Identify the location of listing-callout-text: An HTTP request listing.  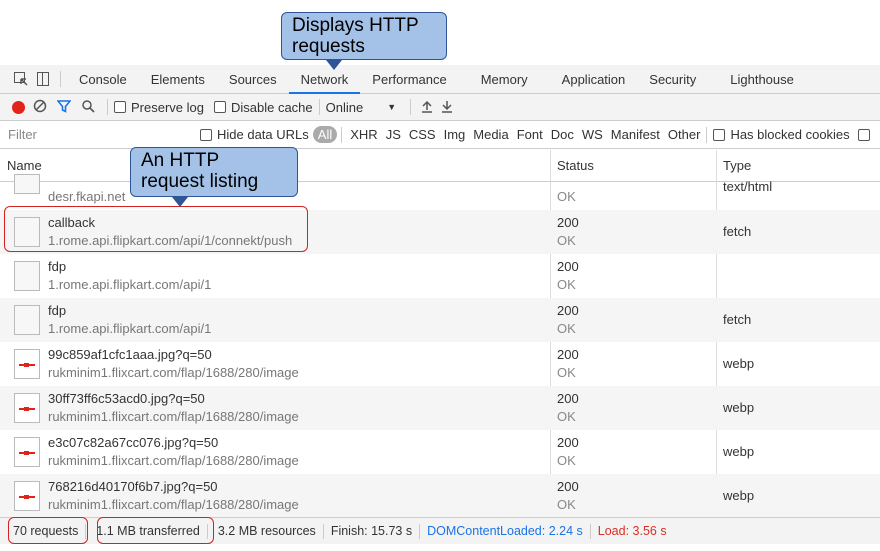
(200, 171).